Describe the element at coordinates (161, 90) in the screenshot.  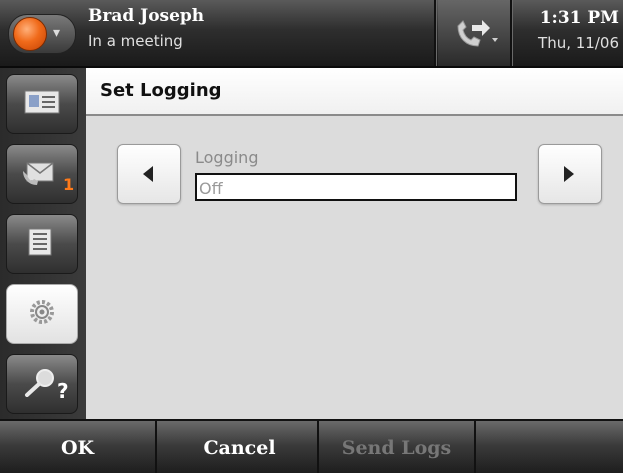
I see `page-title: Set Logging` at that location.